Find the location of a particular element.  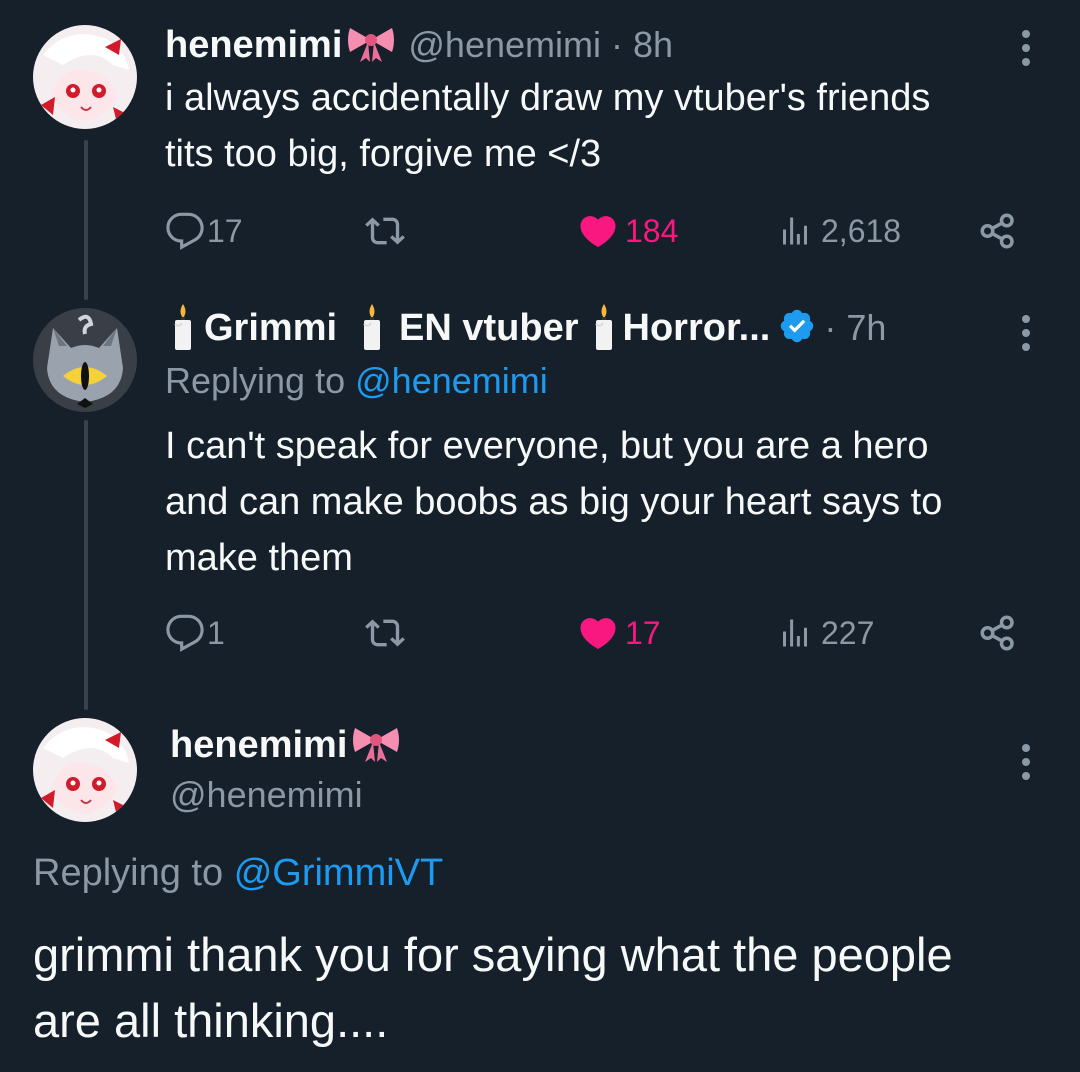

tweet1-handle: @henemimi is located at coordinates (504, 45).